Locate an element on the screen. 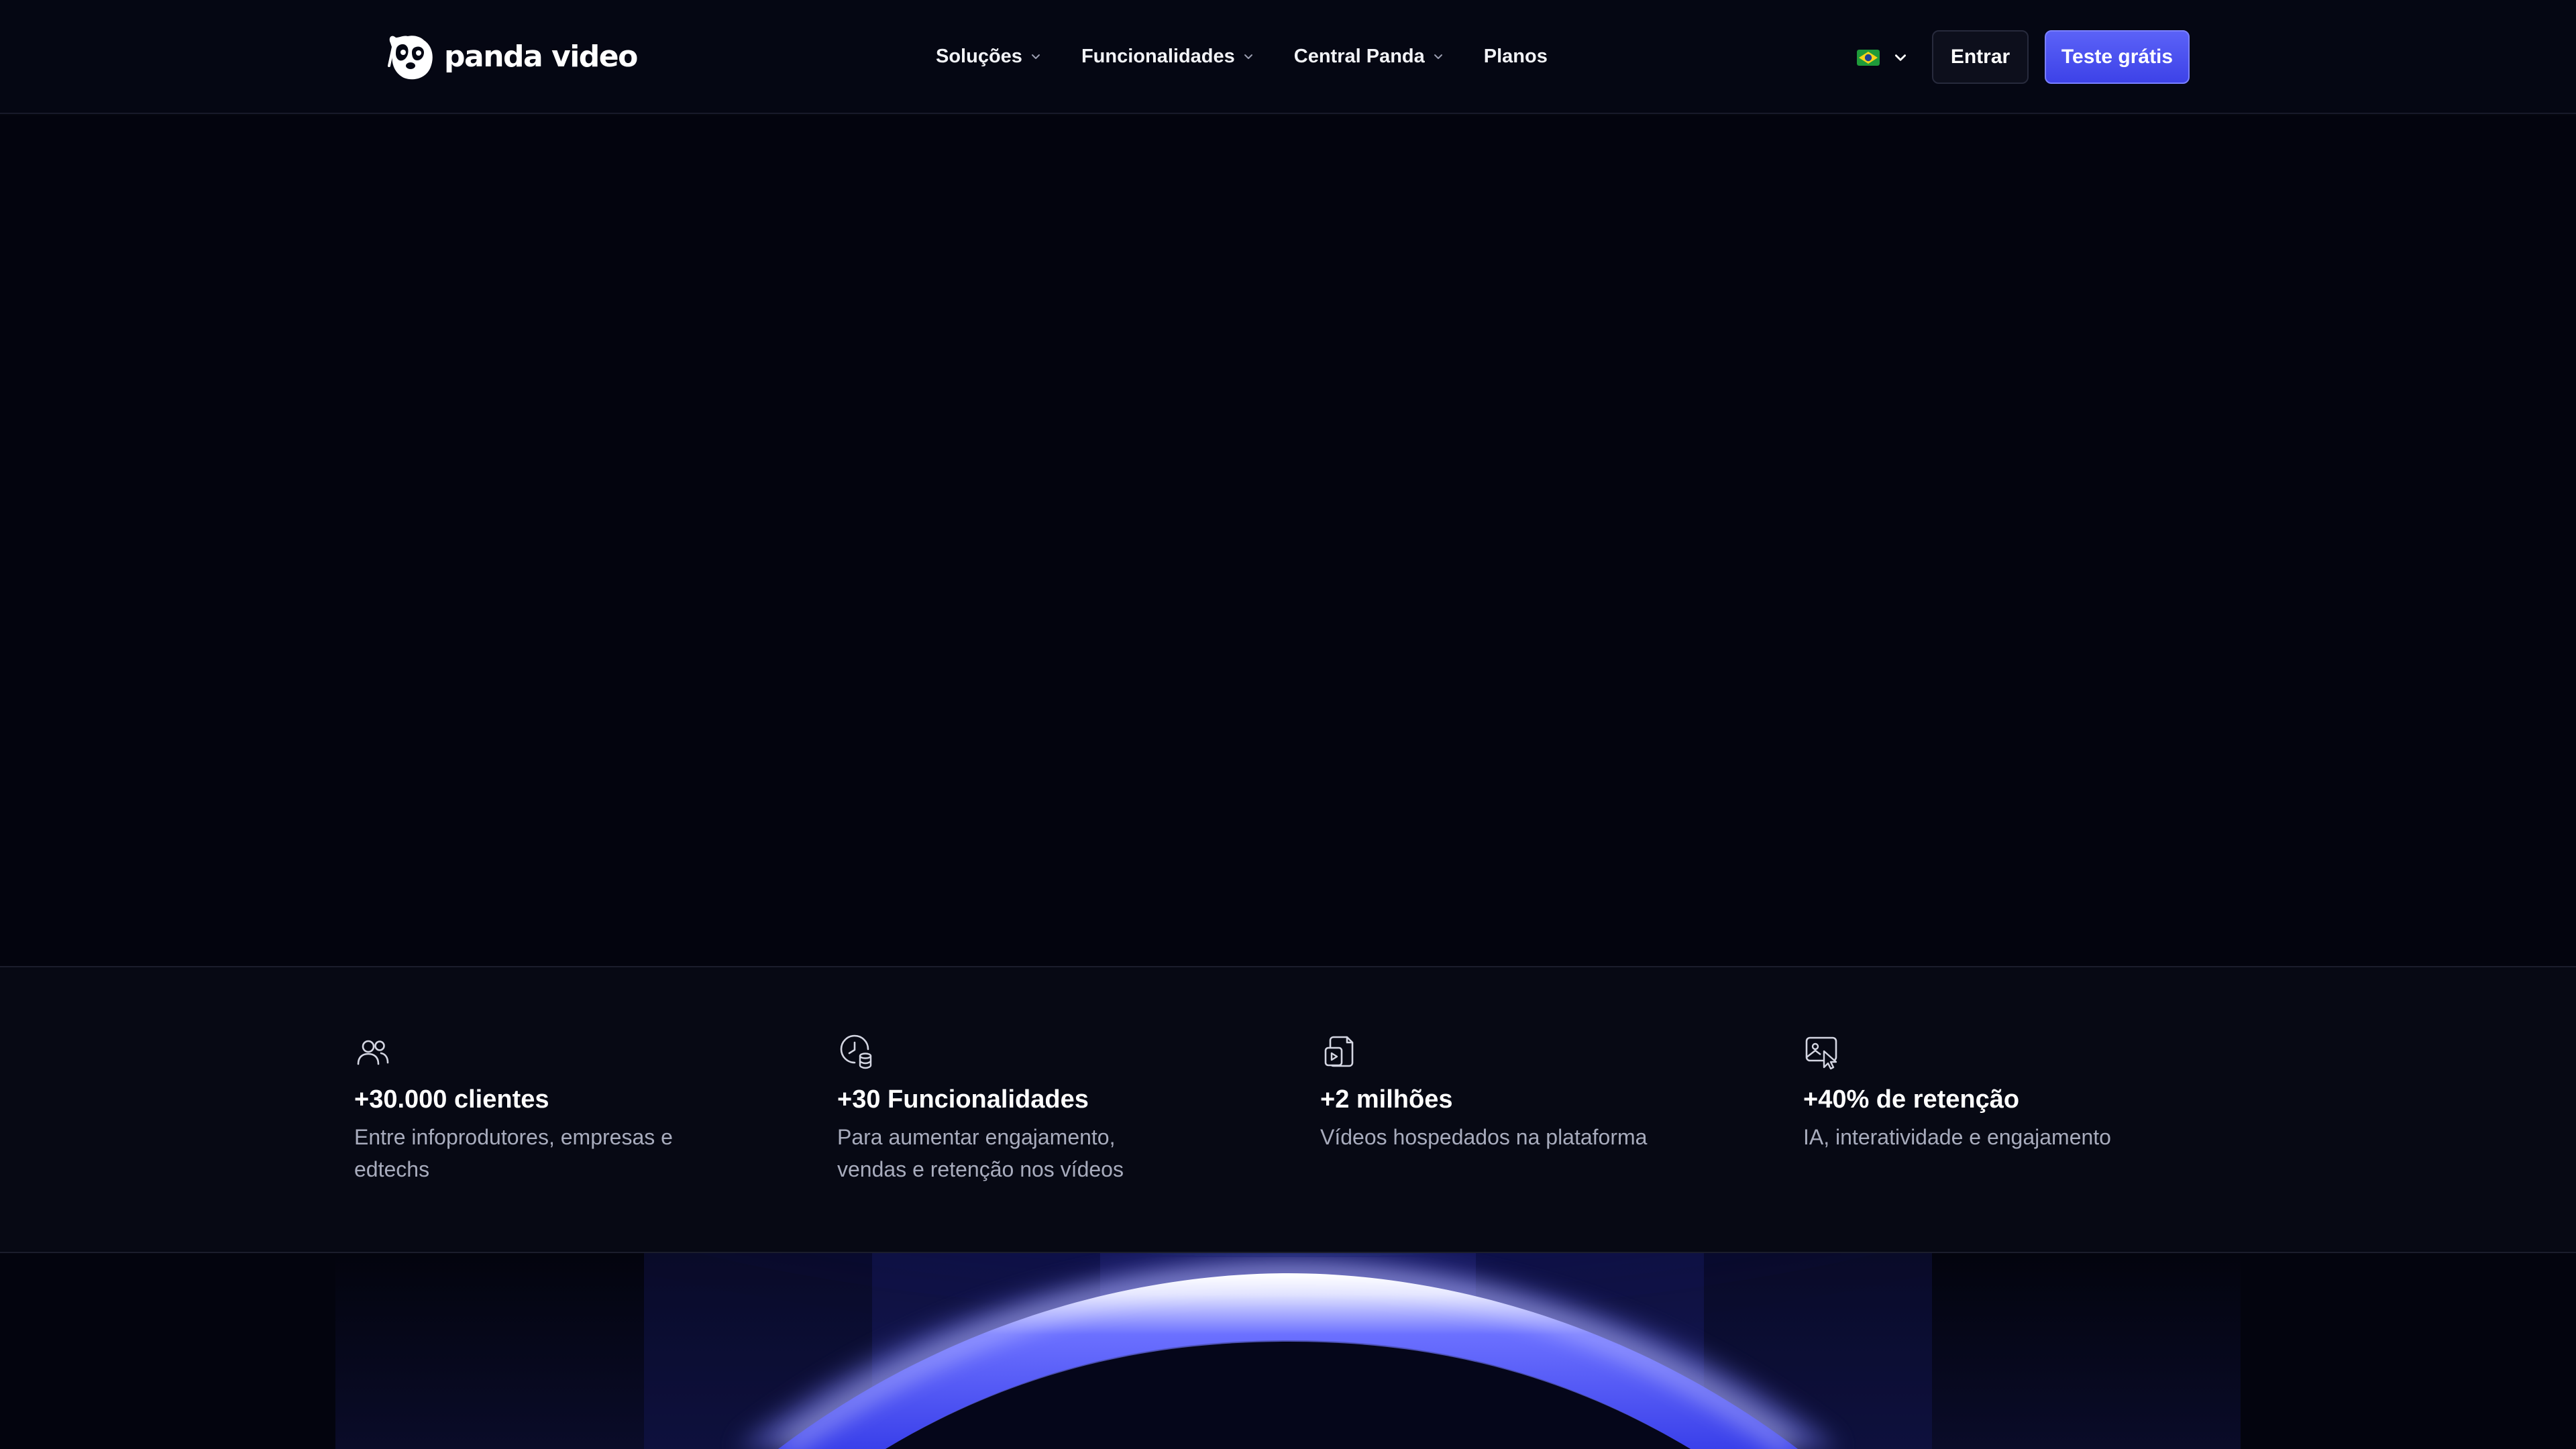 The width and height of the screenshot is (2576, 1449). stat-description: Entre infoprodutores, empresas e edtechs is located at coordinates (513, 1153).